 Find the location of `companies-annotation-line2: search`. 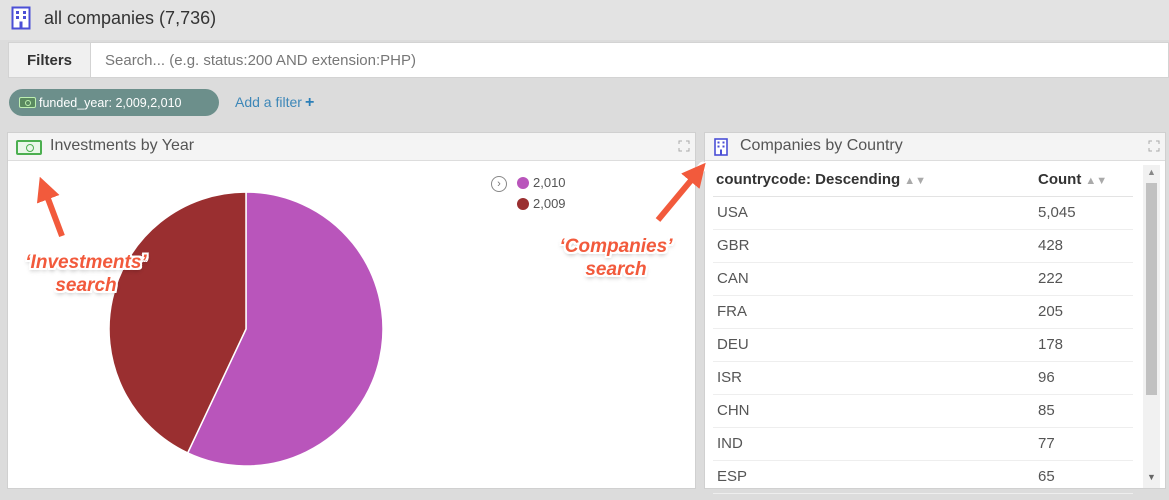

companies-annotation-line2: search is located at coordinates (616, 269).